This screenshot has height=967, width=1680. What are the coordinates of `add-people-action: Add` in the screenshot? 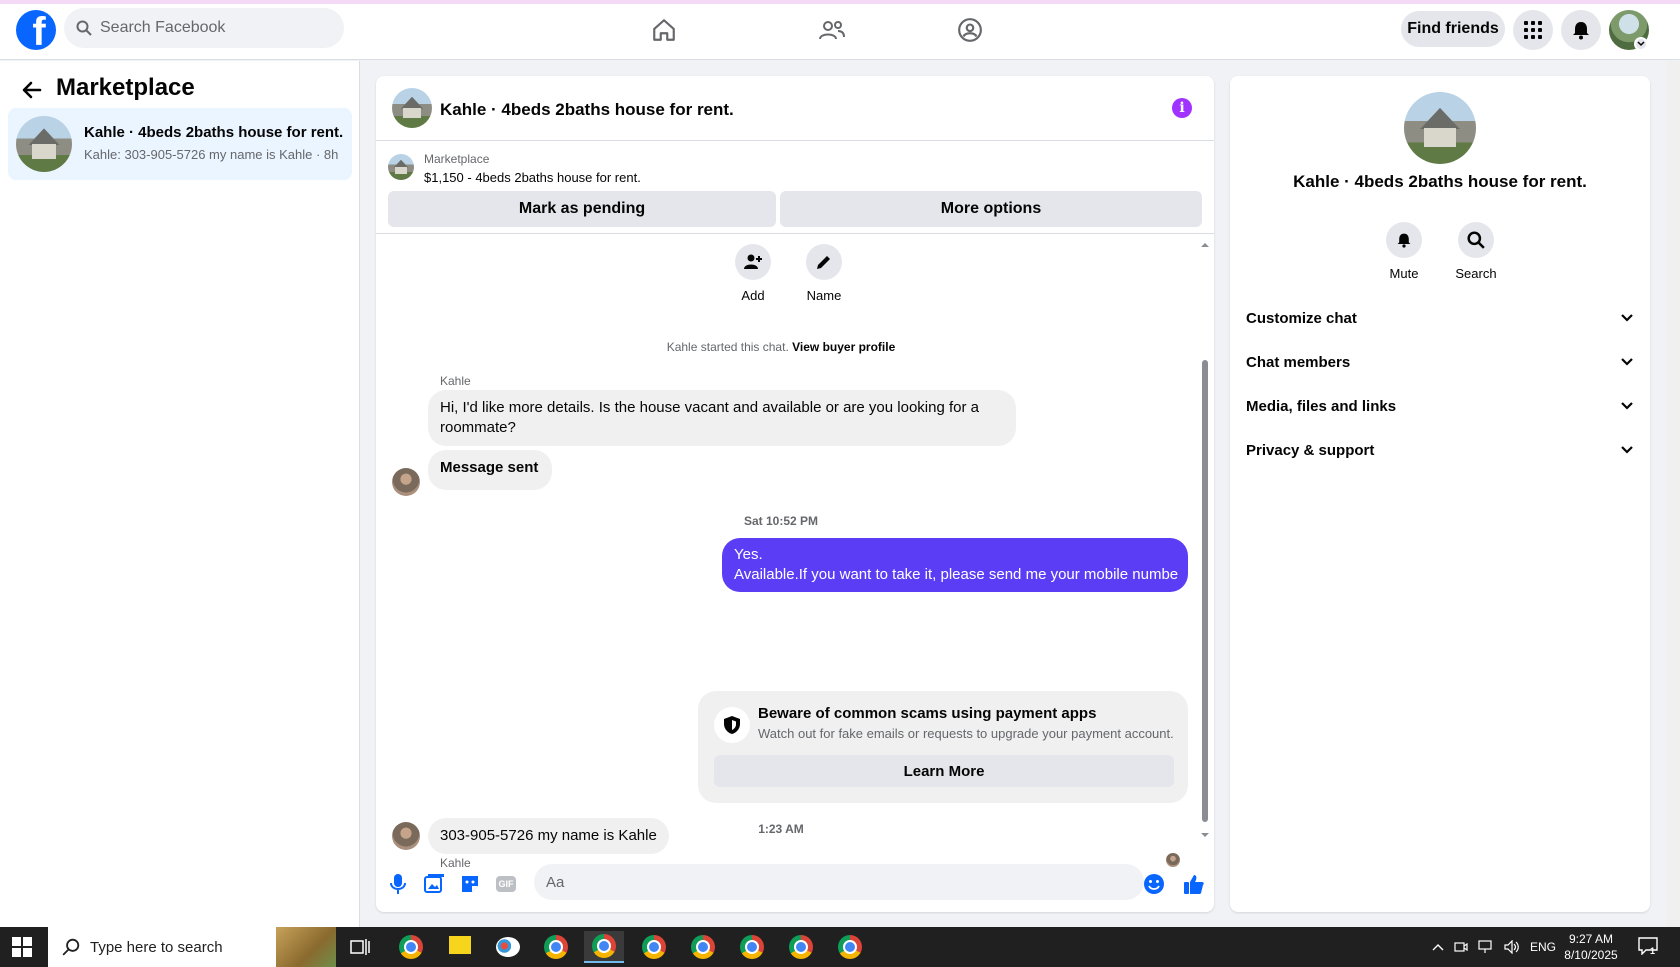 It's located at (753, 273).